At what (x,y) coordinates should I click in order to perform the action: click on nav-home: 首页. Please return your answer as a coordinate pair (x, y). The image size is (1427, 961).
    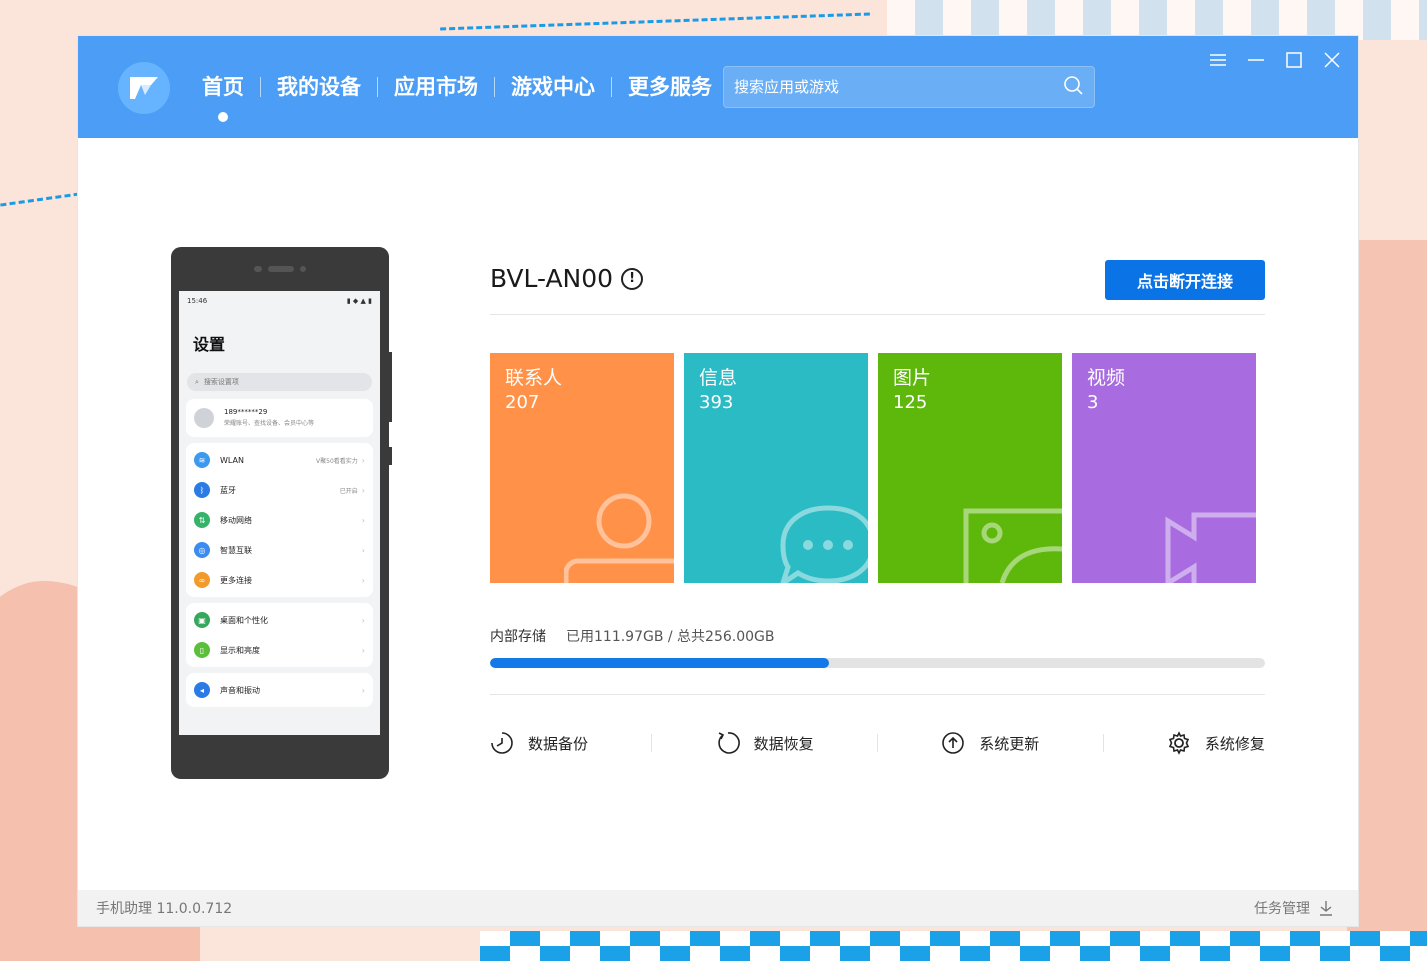
    Looking at the image, I should click on (223, 96).